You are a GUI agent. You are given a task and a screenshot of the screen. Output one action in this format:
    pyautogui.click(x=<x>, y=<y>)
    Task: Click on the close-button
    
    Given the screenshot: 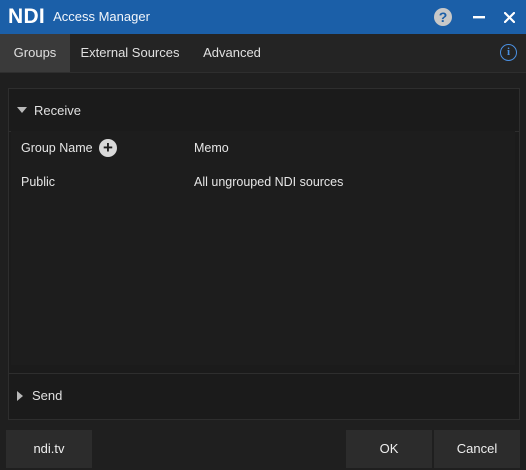 What is the action you would take?
    pyautogui.click(x=509, y=17)
    